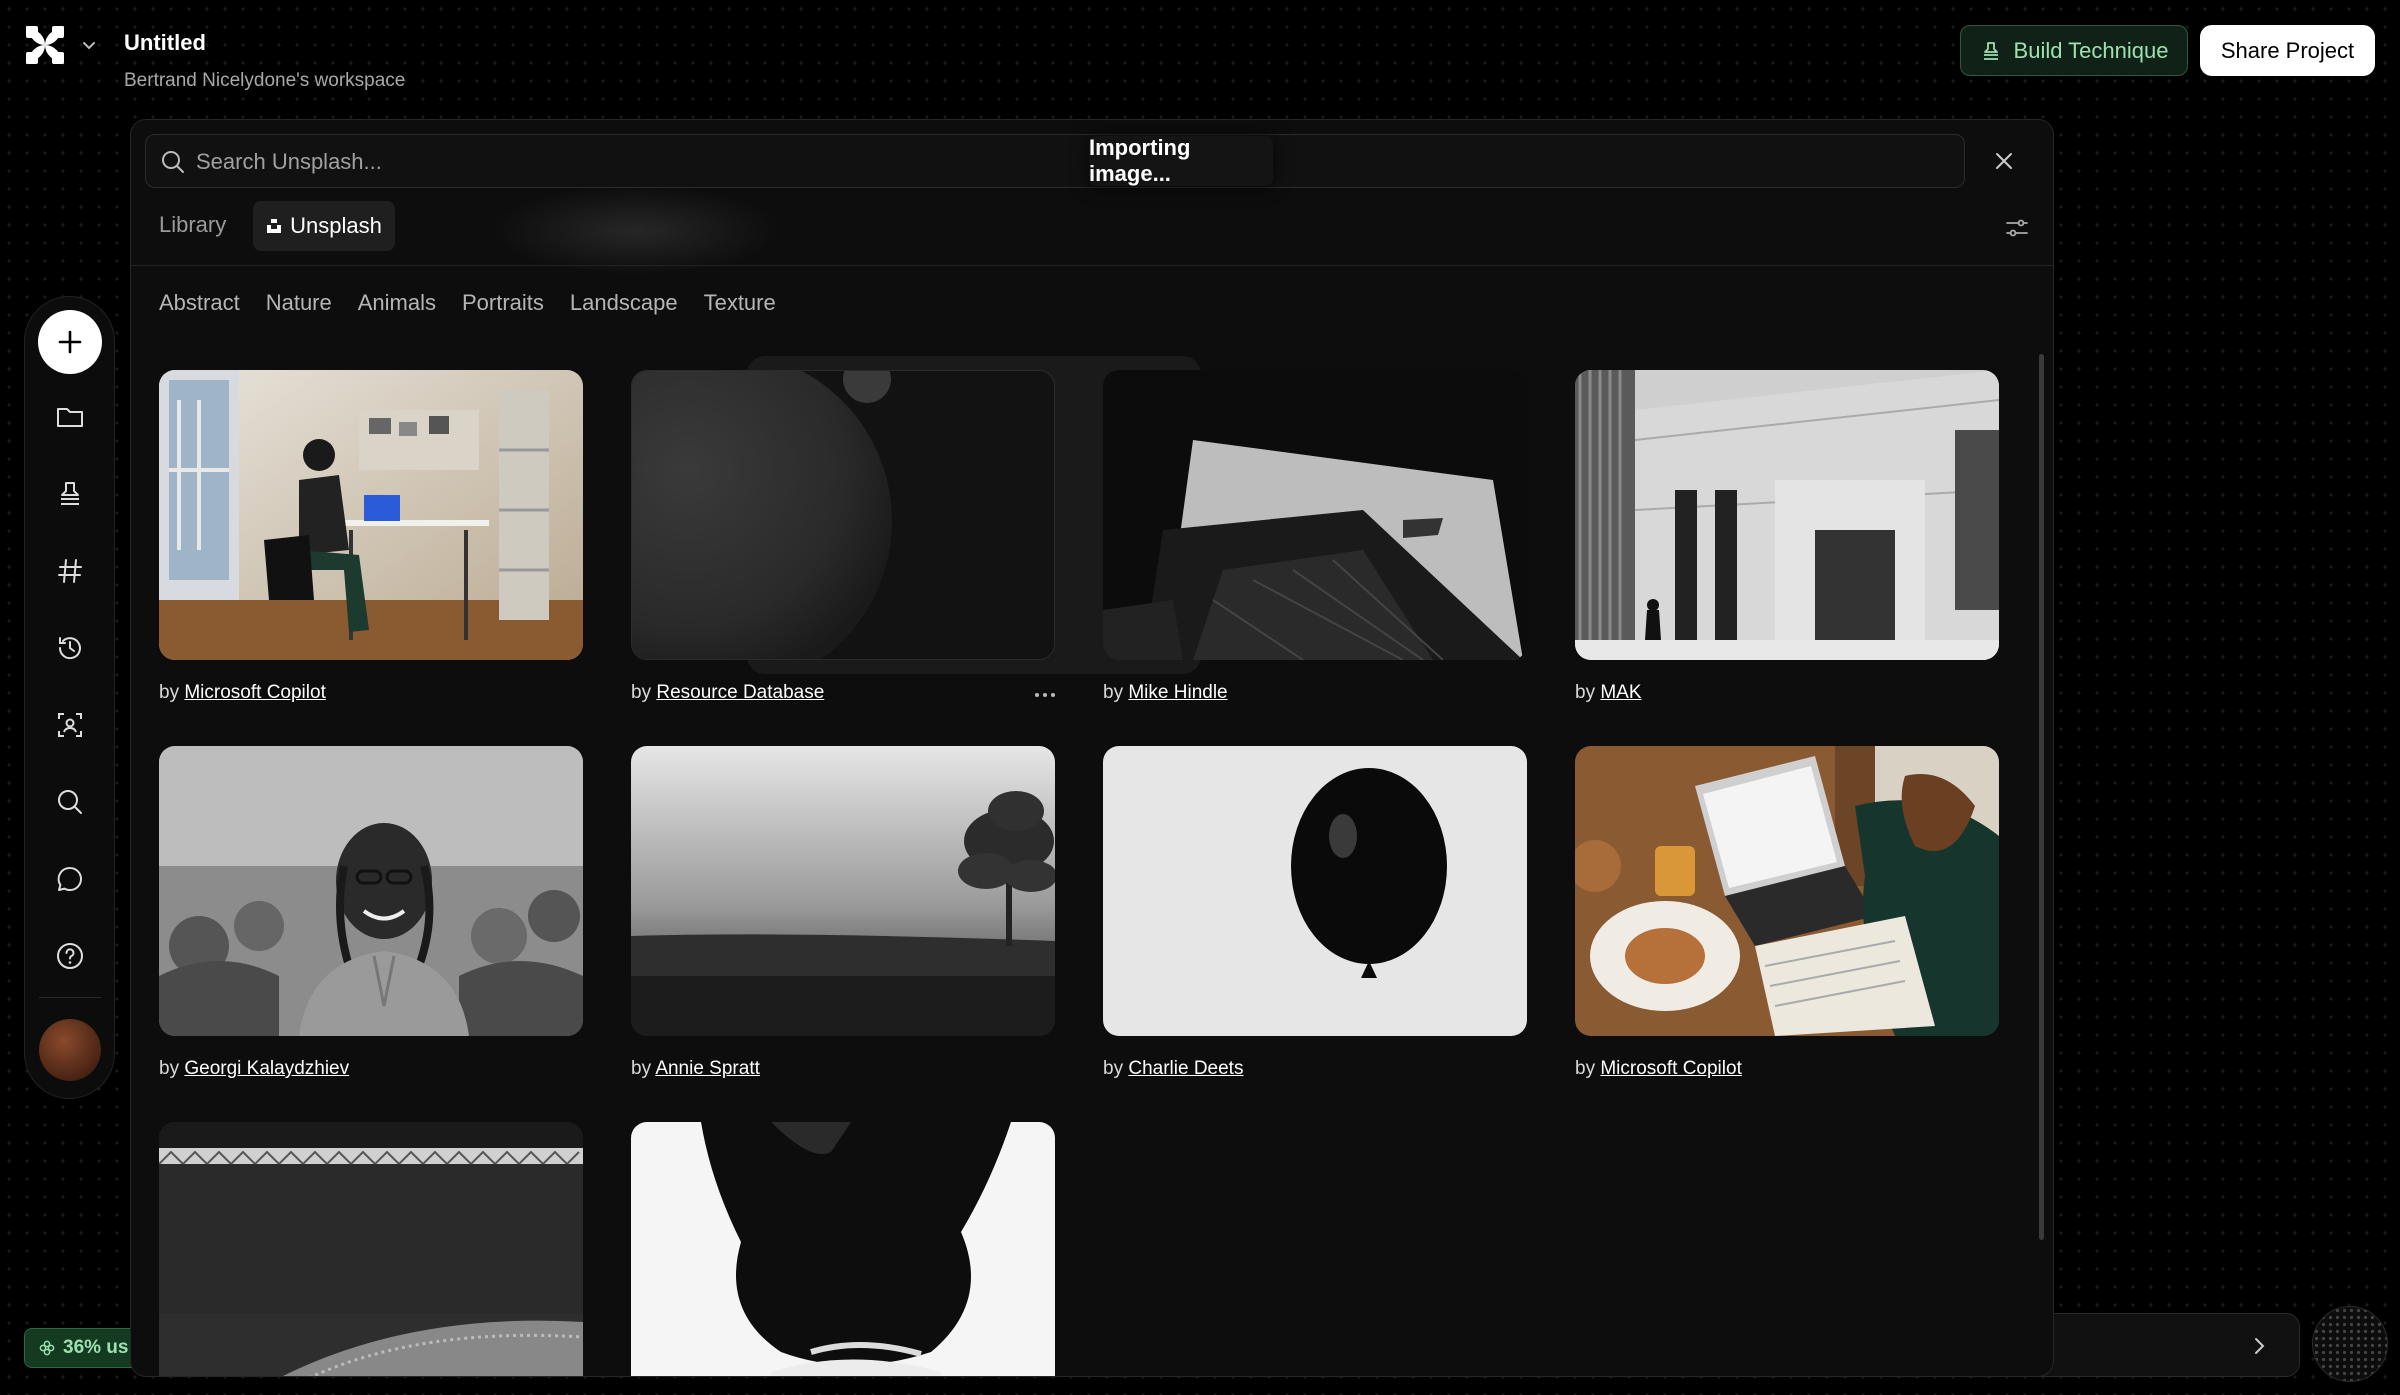 This screenshot has width=2400, height=1395. I want to click on search-button, so click(70, 802).